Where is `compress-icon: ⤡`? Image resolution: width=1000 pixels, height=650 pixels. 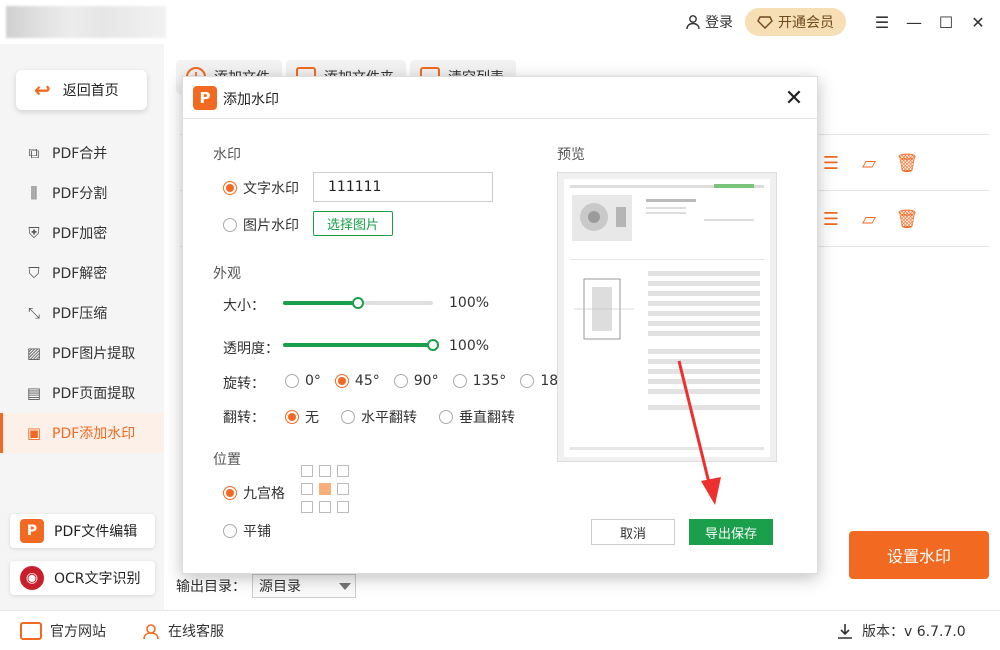 compress-icon: ⤡ is located at coordinates (33, 313).